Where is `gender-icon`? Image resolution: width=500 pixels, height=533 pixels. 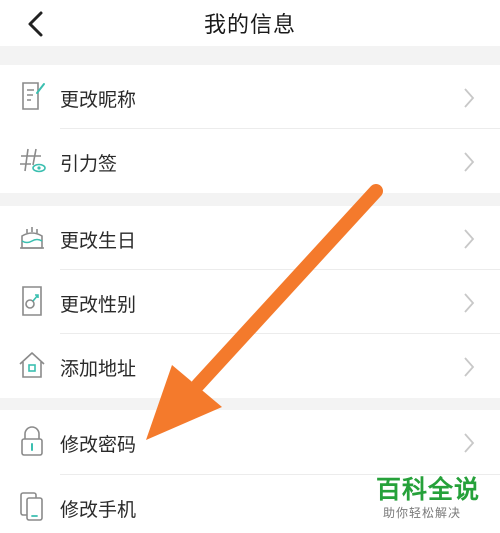 gender-icon is located at coordinates (32, 301).